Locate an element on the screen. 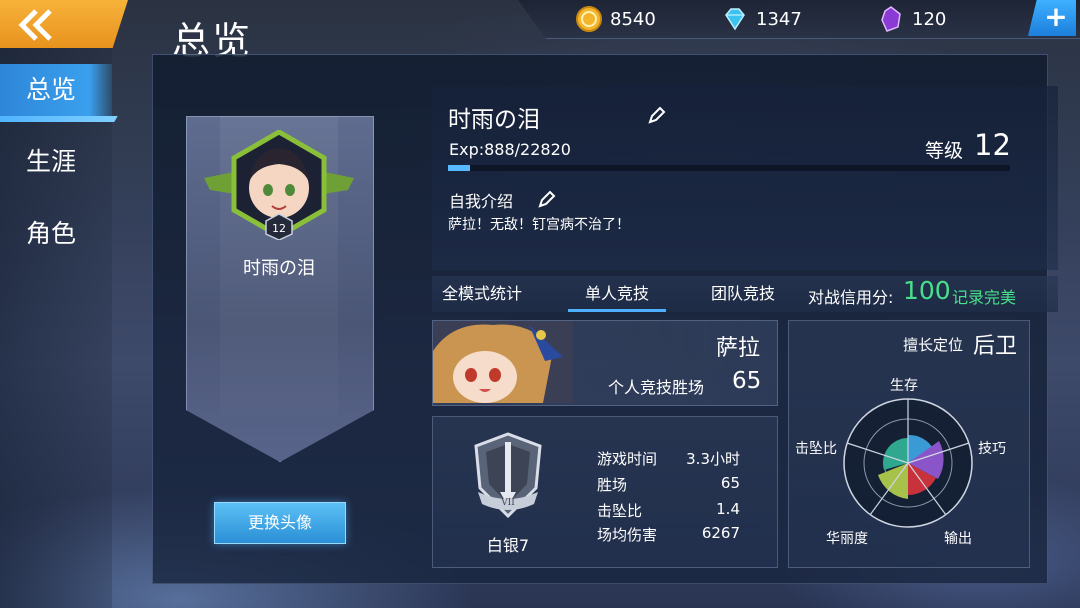 This screenshot has height=608, width=1080. stat-label-playtime: 游戏时间 is located at coordinates (627, 459).